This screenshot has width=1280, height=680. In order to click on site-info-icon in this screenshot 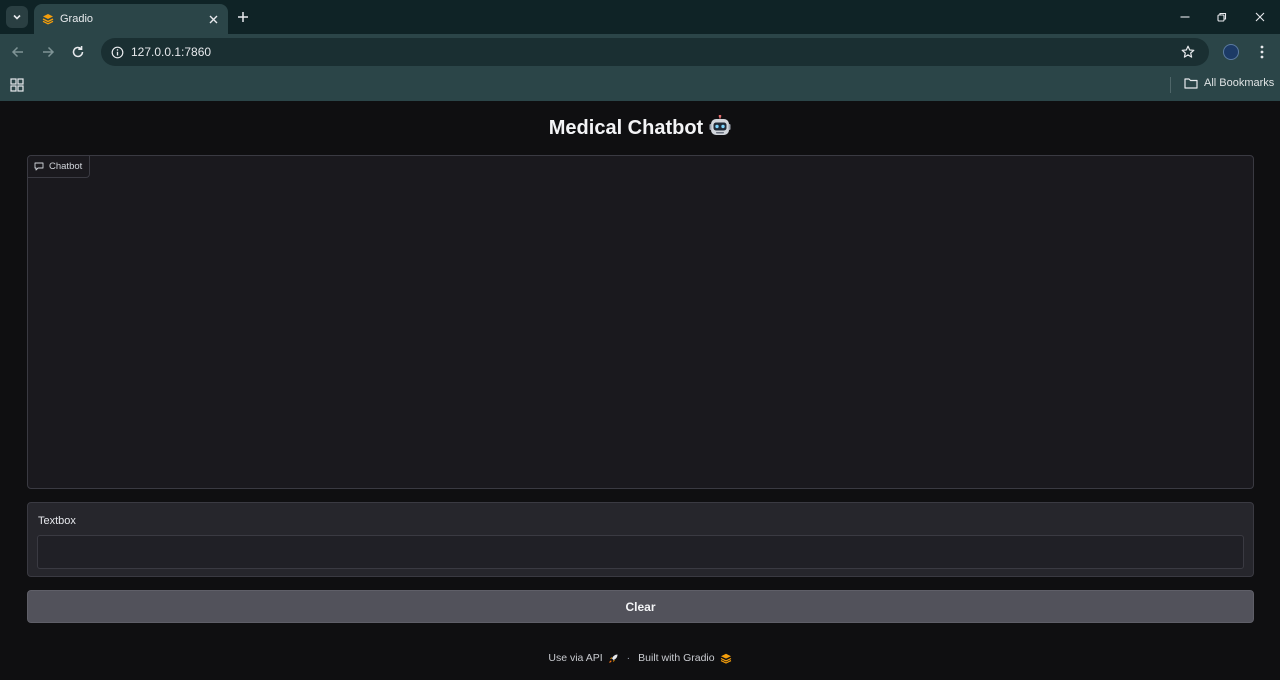, I will do `click(117, 52)`.